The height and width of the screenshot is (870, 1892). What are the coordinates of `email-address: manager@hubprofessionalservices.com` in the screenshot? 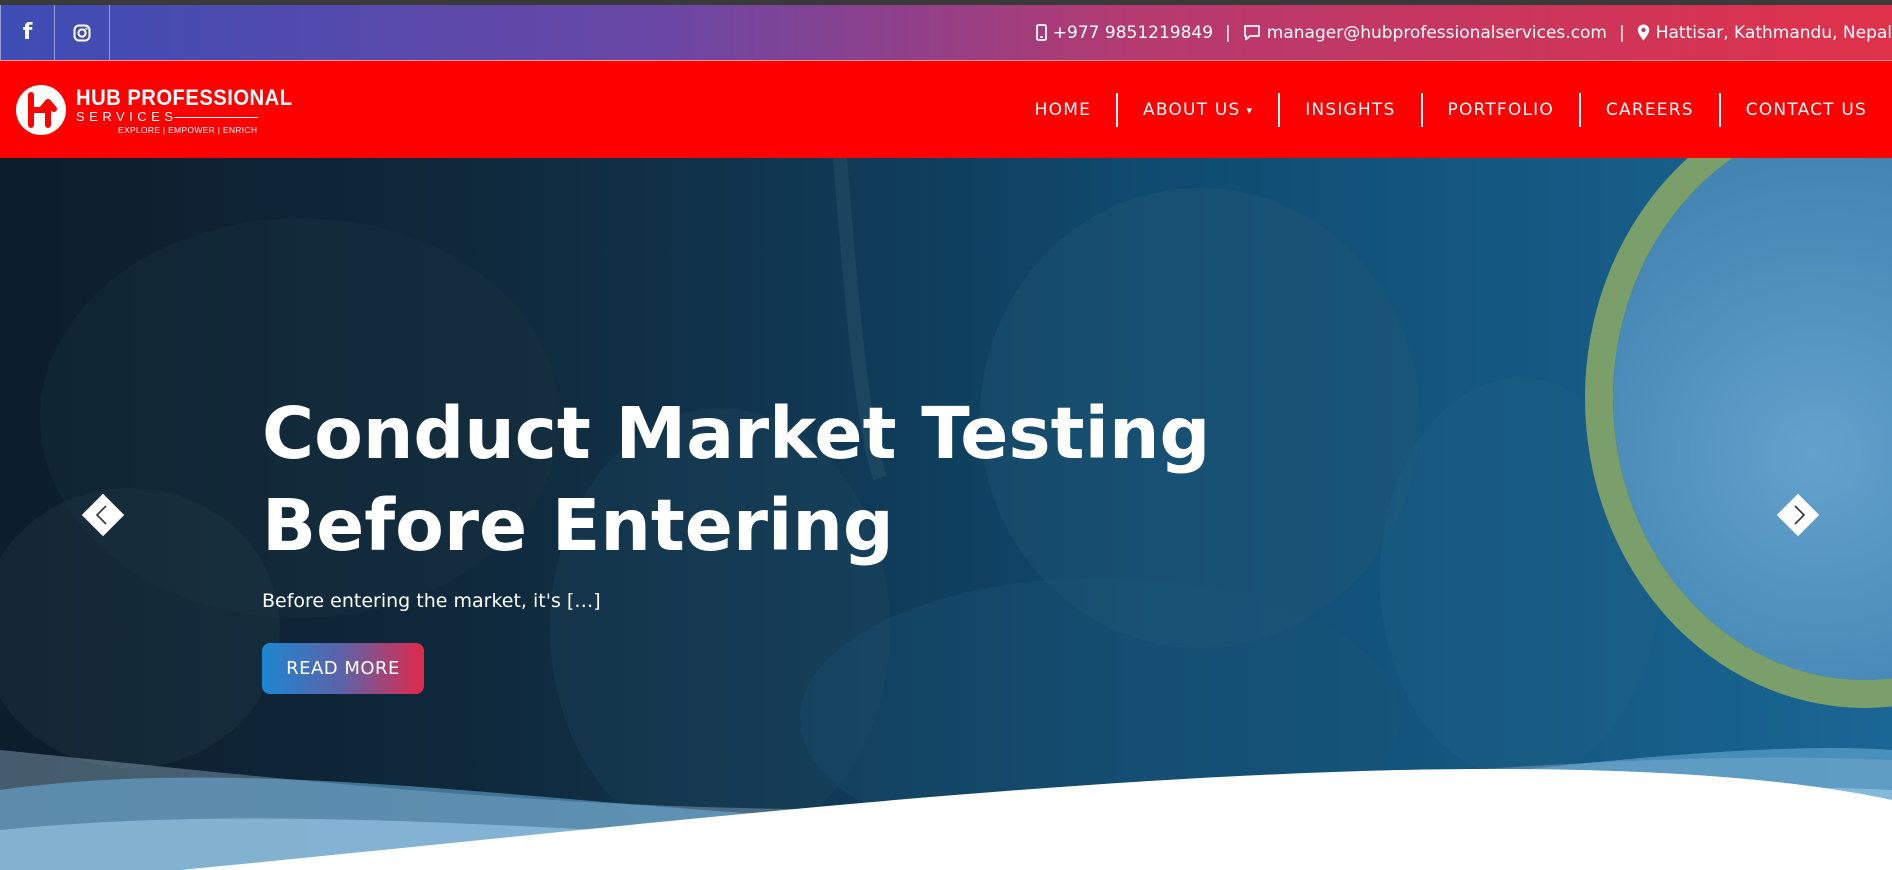 It's located at (1436, 32).